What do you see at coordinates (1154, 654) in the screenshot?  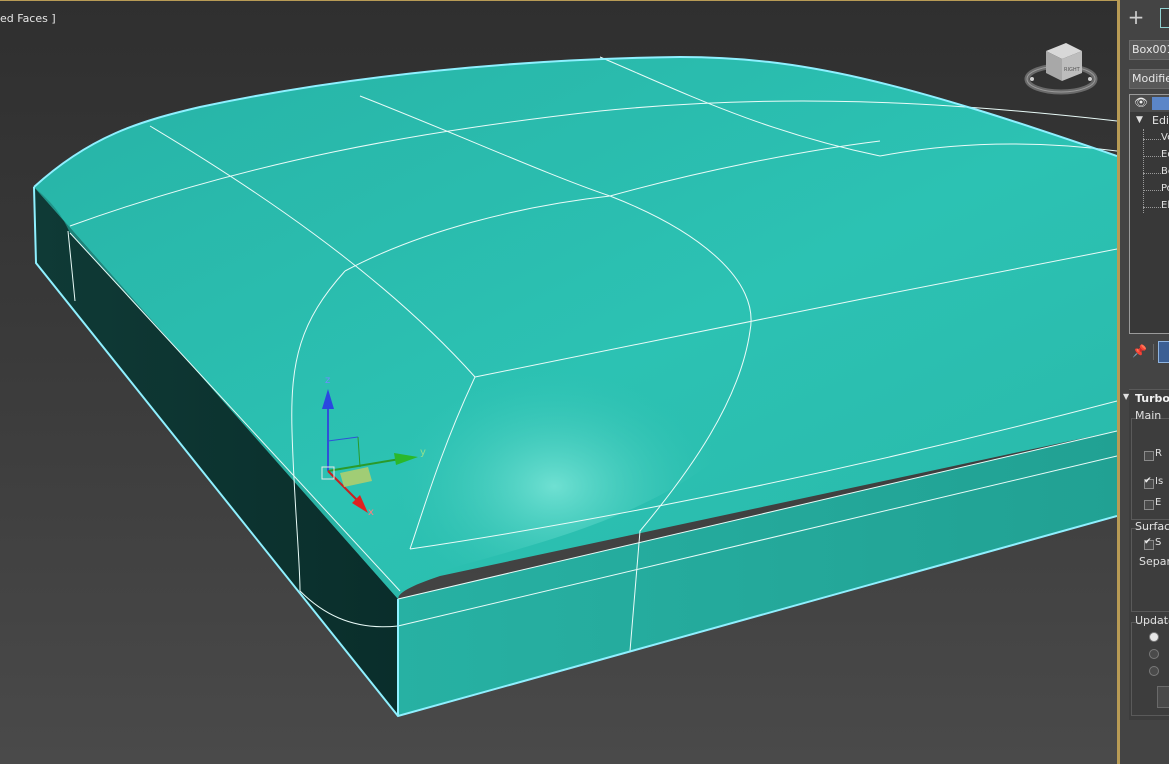 I see `update-when-rendering-radio` at bounding box center [1154, 654].